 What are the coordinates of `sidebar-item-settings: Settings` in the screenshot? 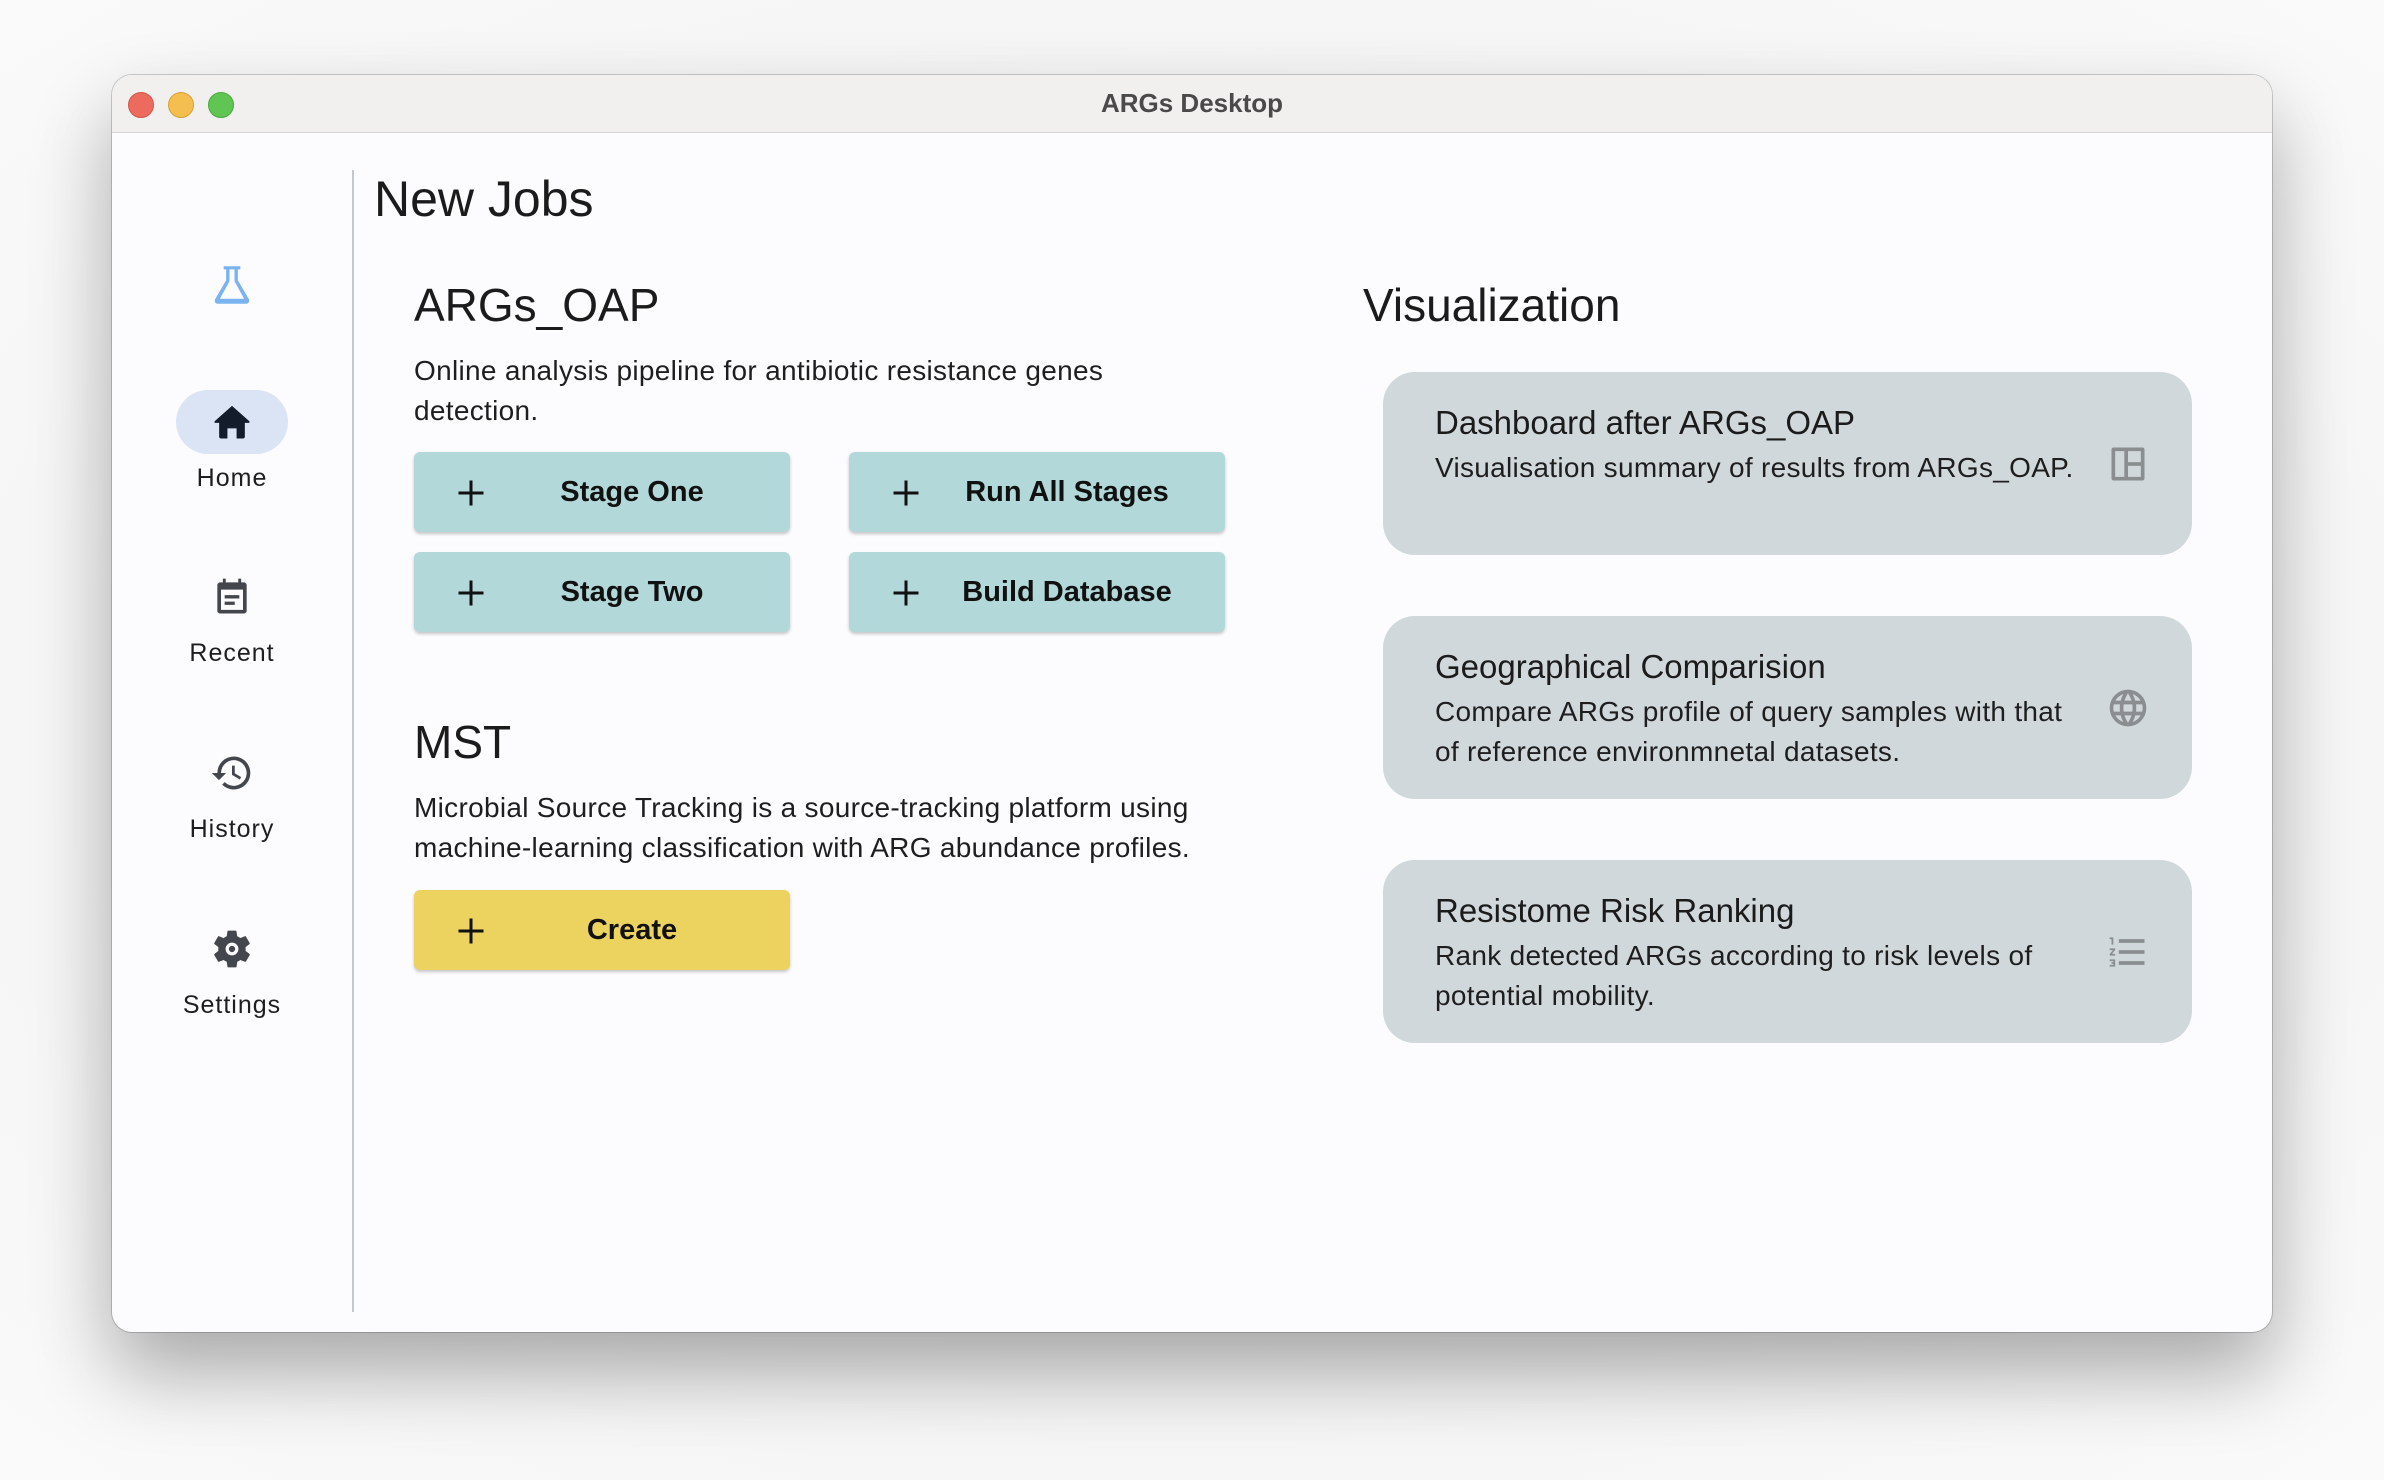 It's located at (232, 968).